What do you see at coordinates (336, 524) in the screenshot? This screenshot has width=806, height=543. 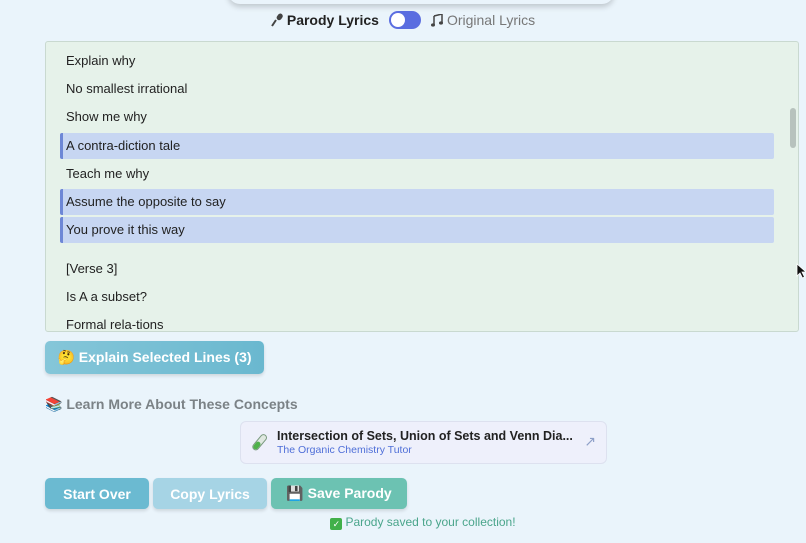 I see `check-icon: ✓` at bounding box center [336, 524].